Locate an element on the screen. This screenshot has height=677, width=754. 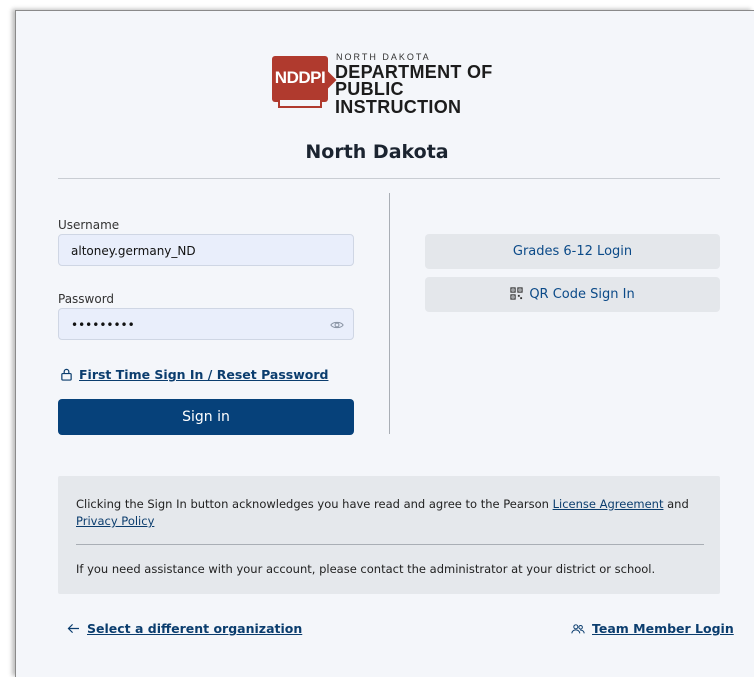
logo-badge: NDDPI is located at coordinates (304, 82).